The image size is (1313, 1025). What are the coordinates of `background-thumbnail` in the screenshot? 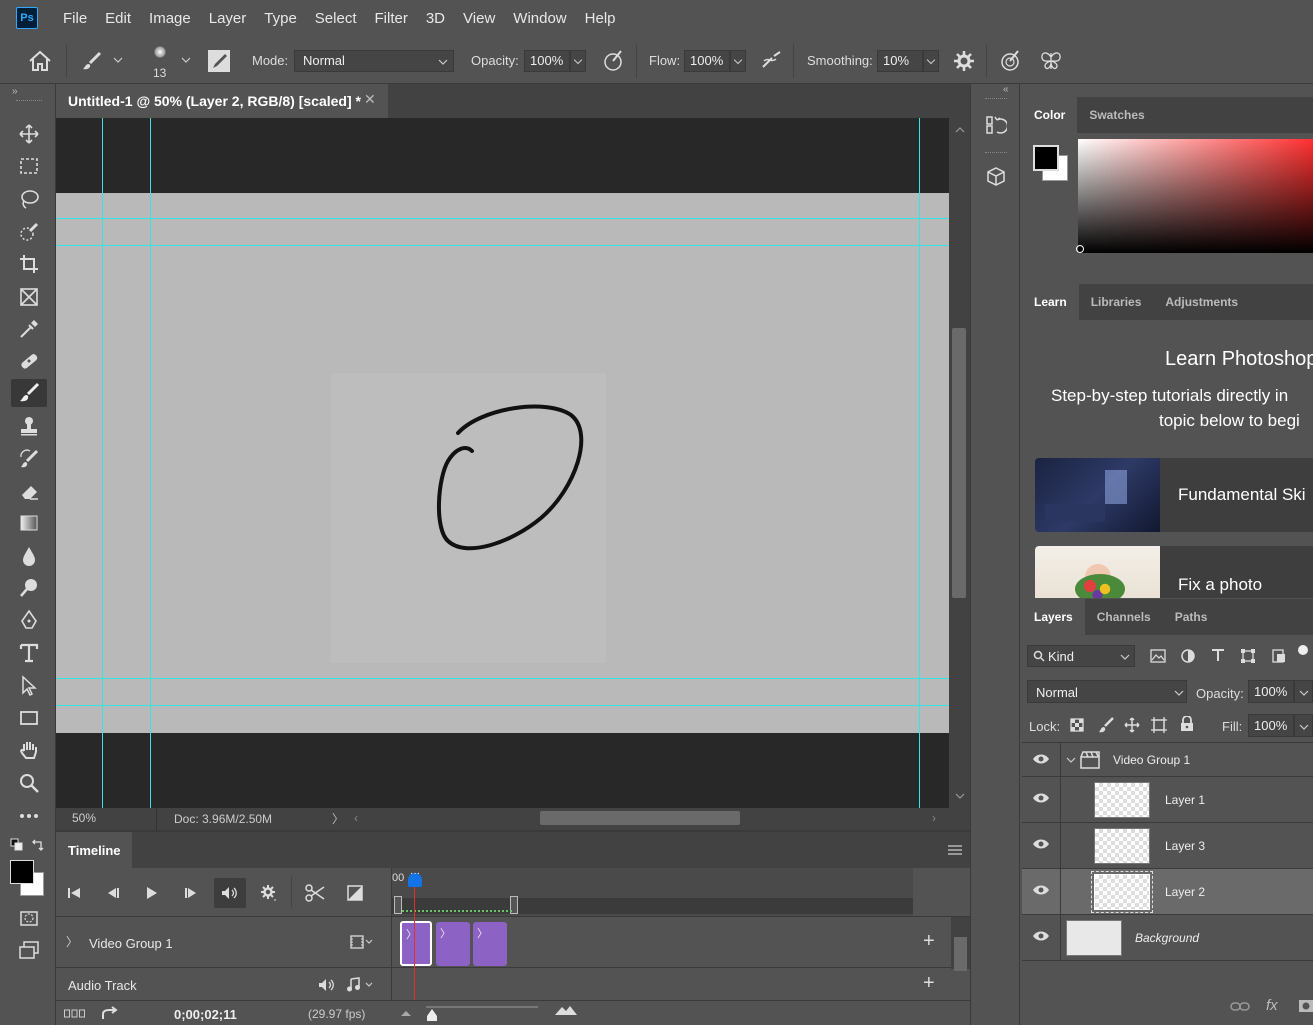 It's located at (1094, 938).